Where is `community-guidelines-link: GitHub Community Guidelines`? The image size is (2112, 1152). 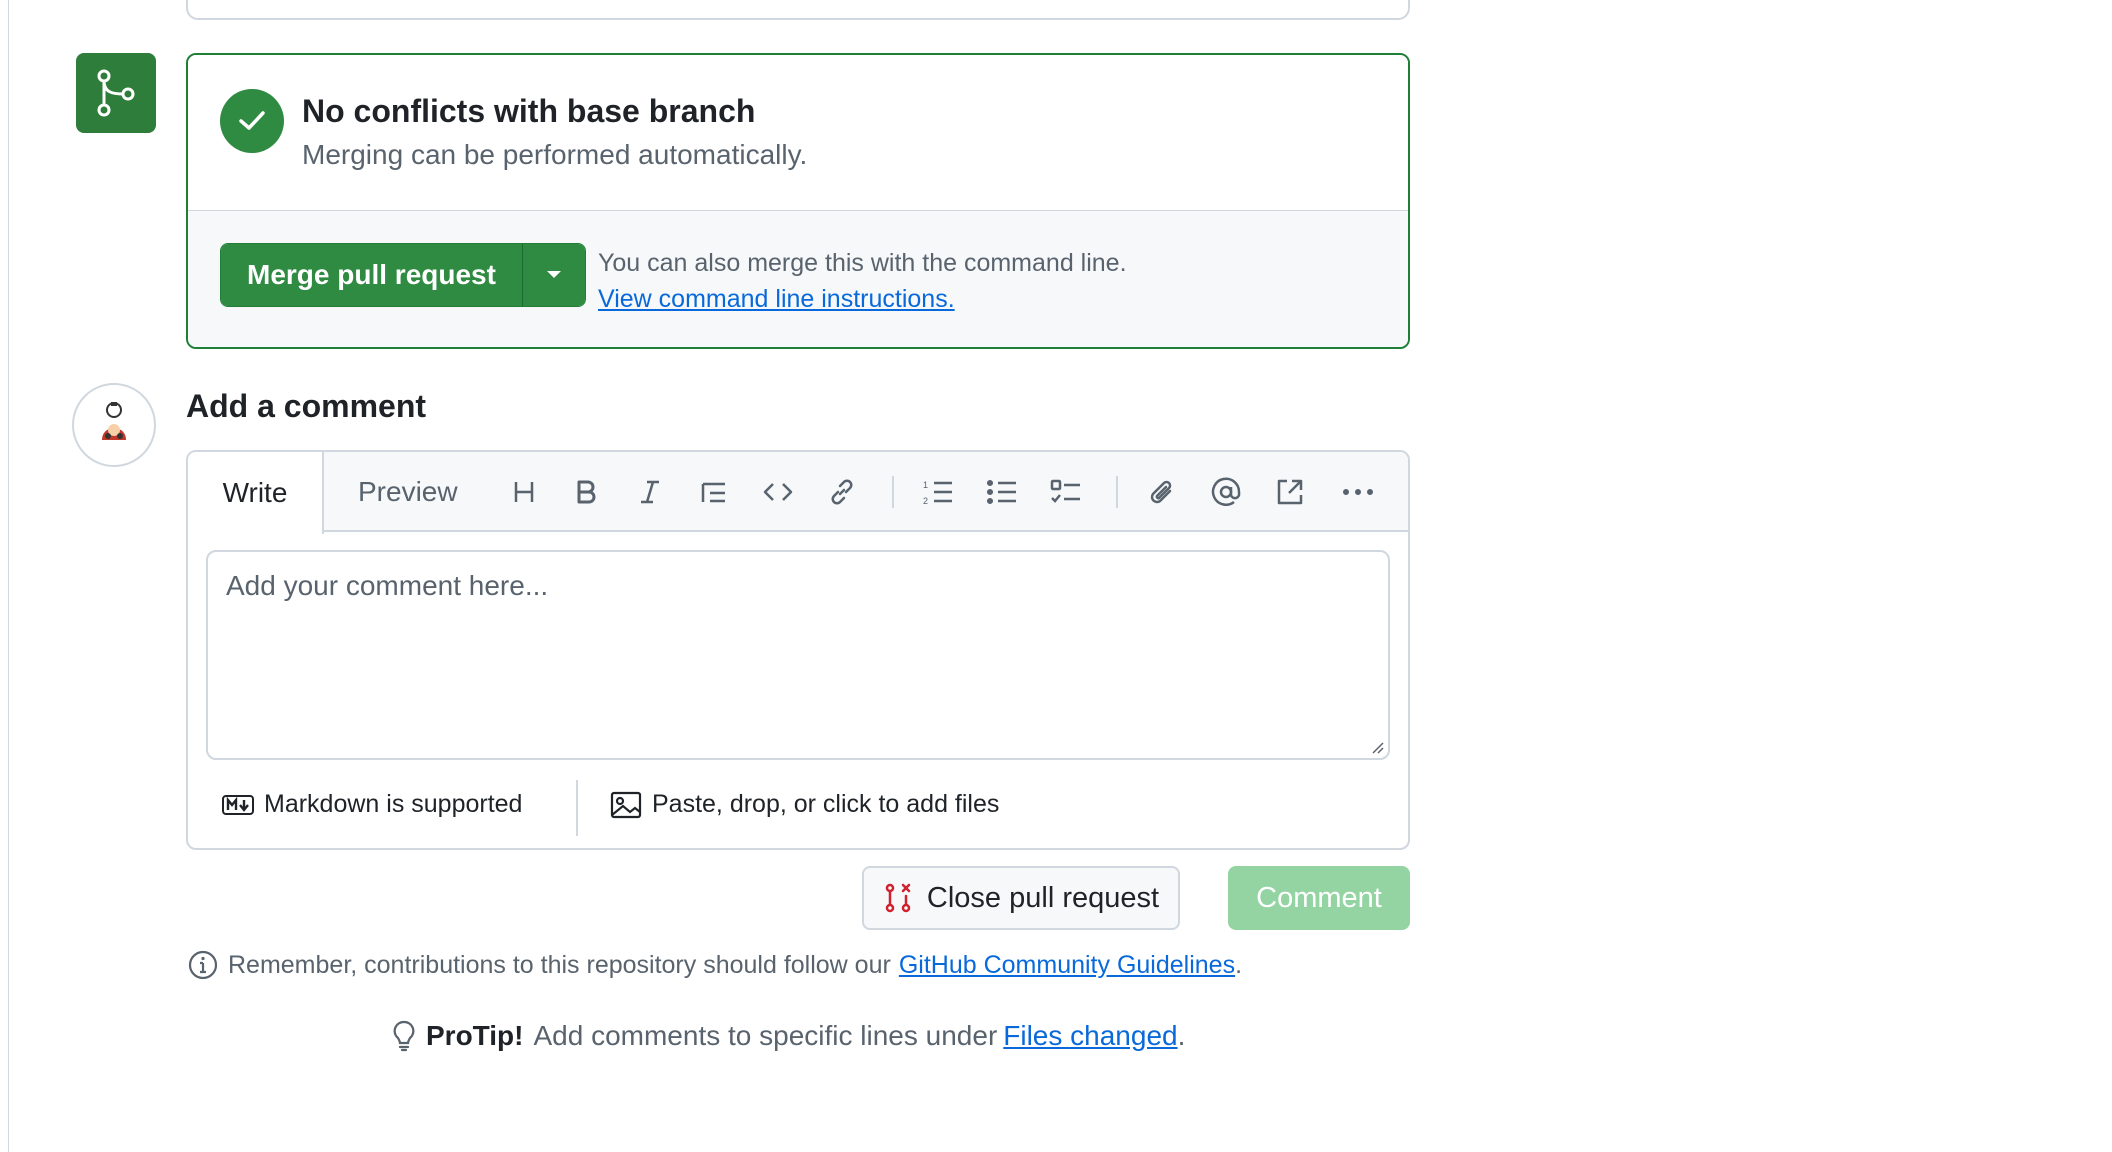
community-guidelines-link: GitHub Community Guidelines is located at coordinates (1067, 965).